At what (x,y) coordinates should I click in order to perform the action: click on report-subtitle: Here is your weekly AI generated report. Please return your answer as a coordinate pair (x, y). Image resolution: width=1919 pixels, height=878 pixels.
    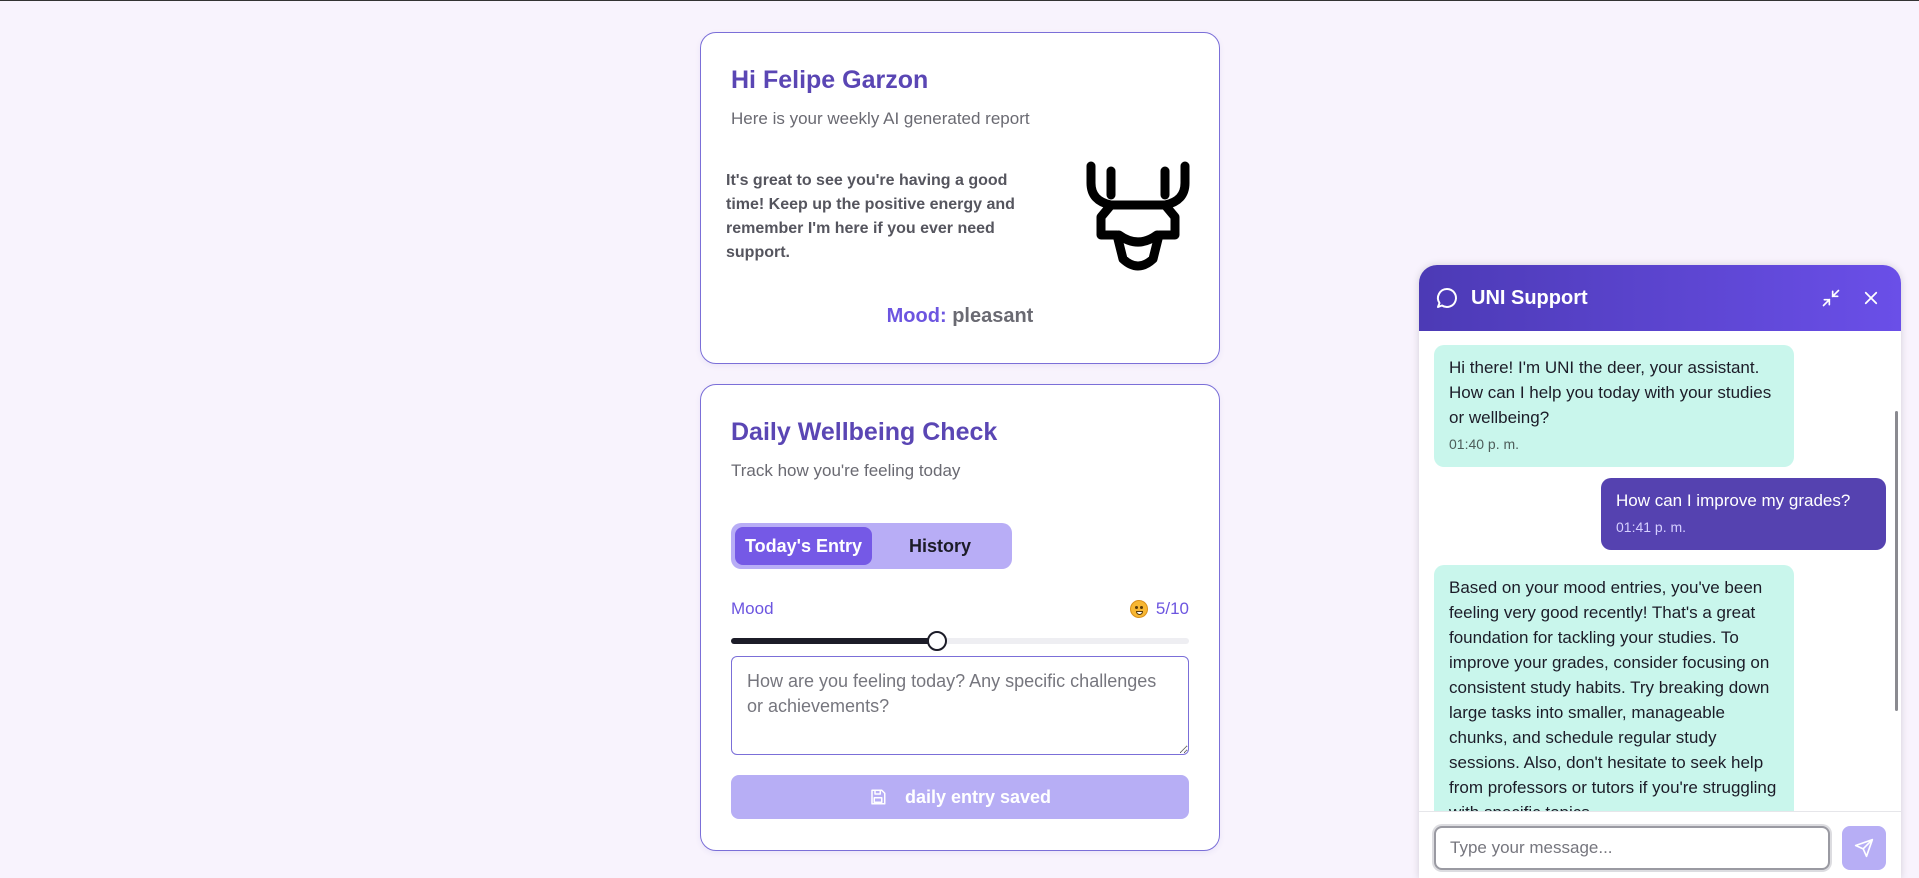
    Looking at the image, I should click on (880, 118).